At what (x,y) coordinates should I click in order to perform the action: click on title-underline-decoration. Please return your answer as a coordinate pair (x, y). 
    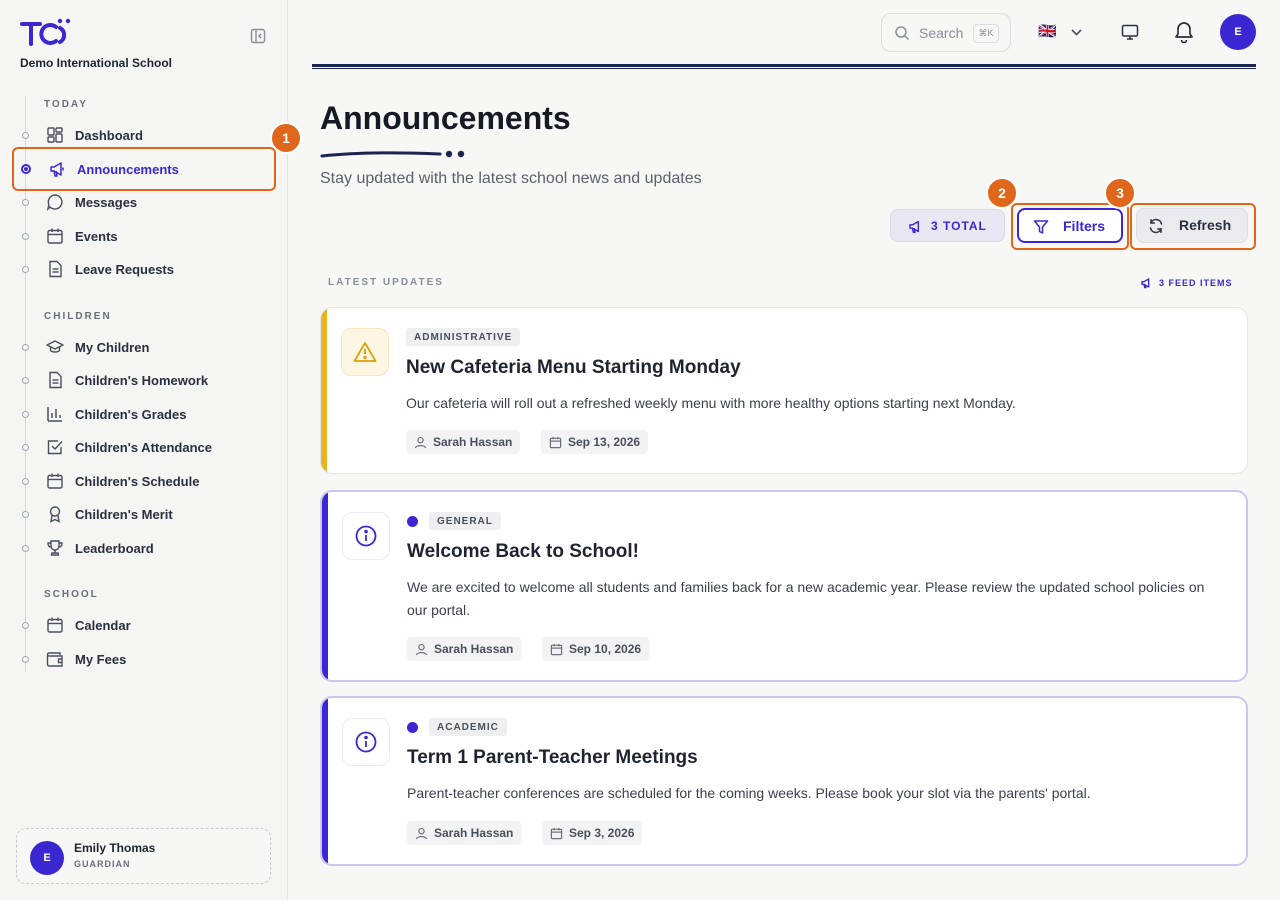
    Looking at the image, I should click on (392, 154).